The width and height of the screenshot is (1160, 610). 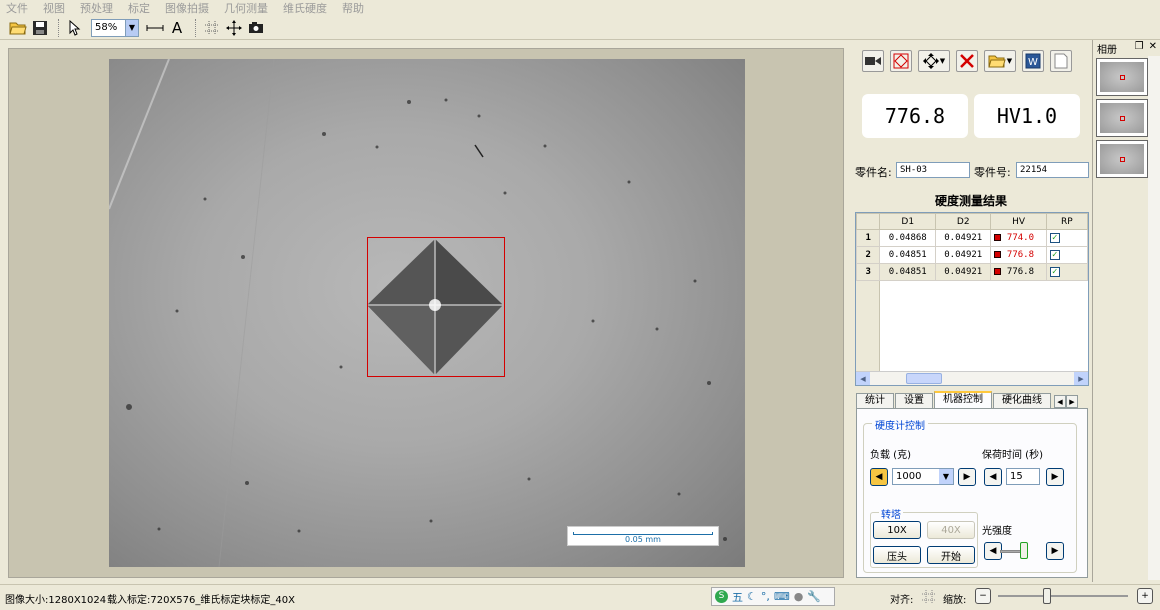 I want to click on menu-vickers: 维氏硬度, so click(x=305, y=8).